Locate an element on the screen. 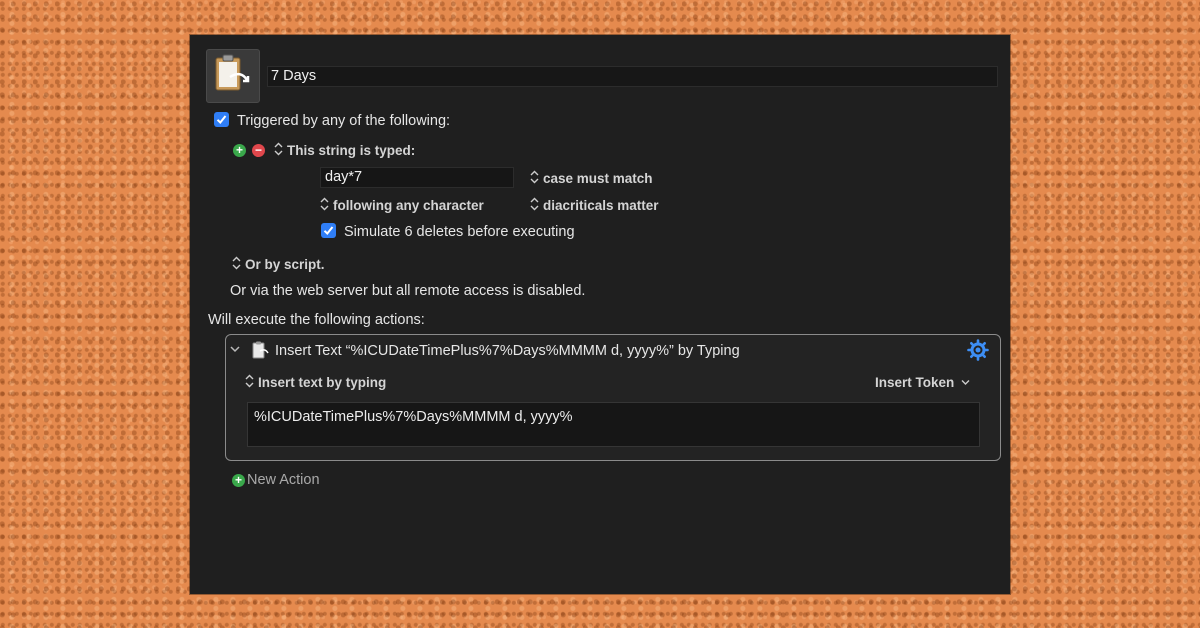 The width and height of the screenshot is (1200, 628). insert-mode-popup: Insert text by typing is located at coordinates (315, 383).